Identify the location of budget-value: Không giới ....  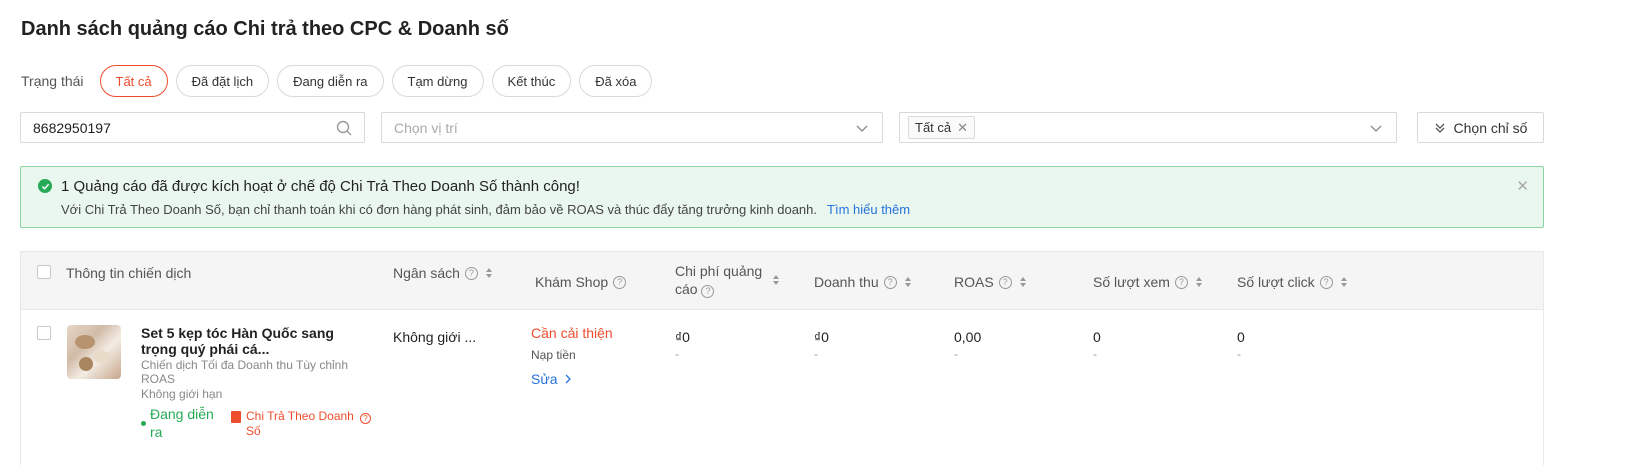
(435, 337).